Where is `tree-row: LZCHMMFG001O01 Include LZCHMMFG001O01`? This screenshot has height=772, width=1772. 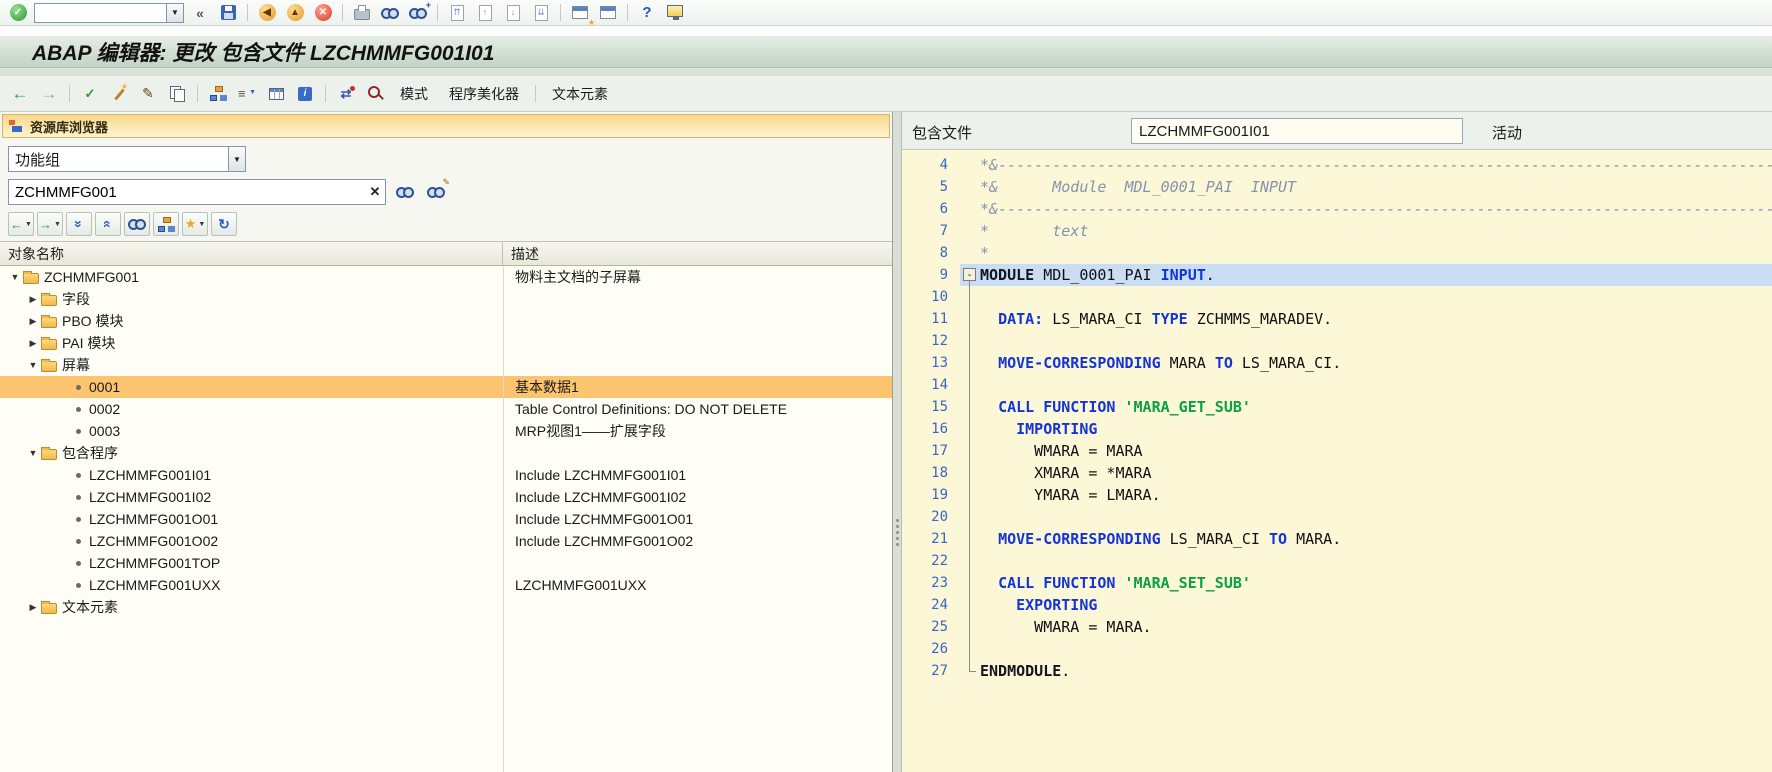 tree-row: LZCHMMFG001O01 Include LZCHMMFG001O01 is located at coordinates (446, 519).